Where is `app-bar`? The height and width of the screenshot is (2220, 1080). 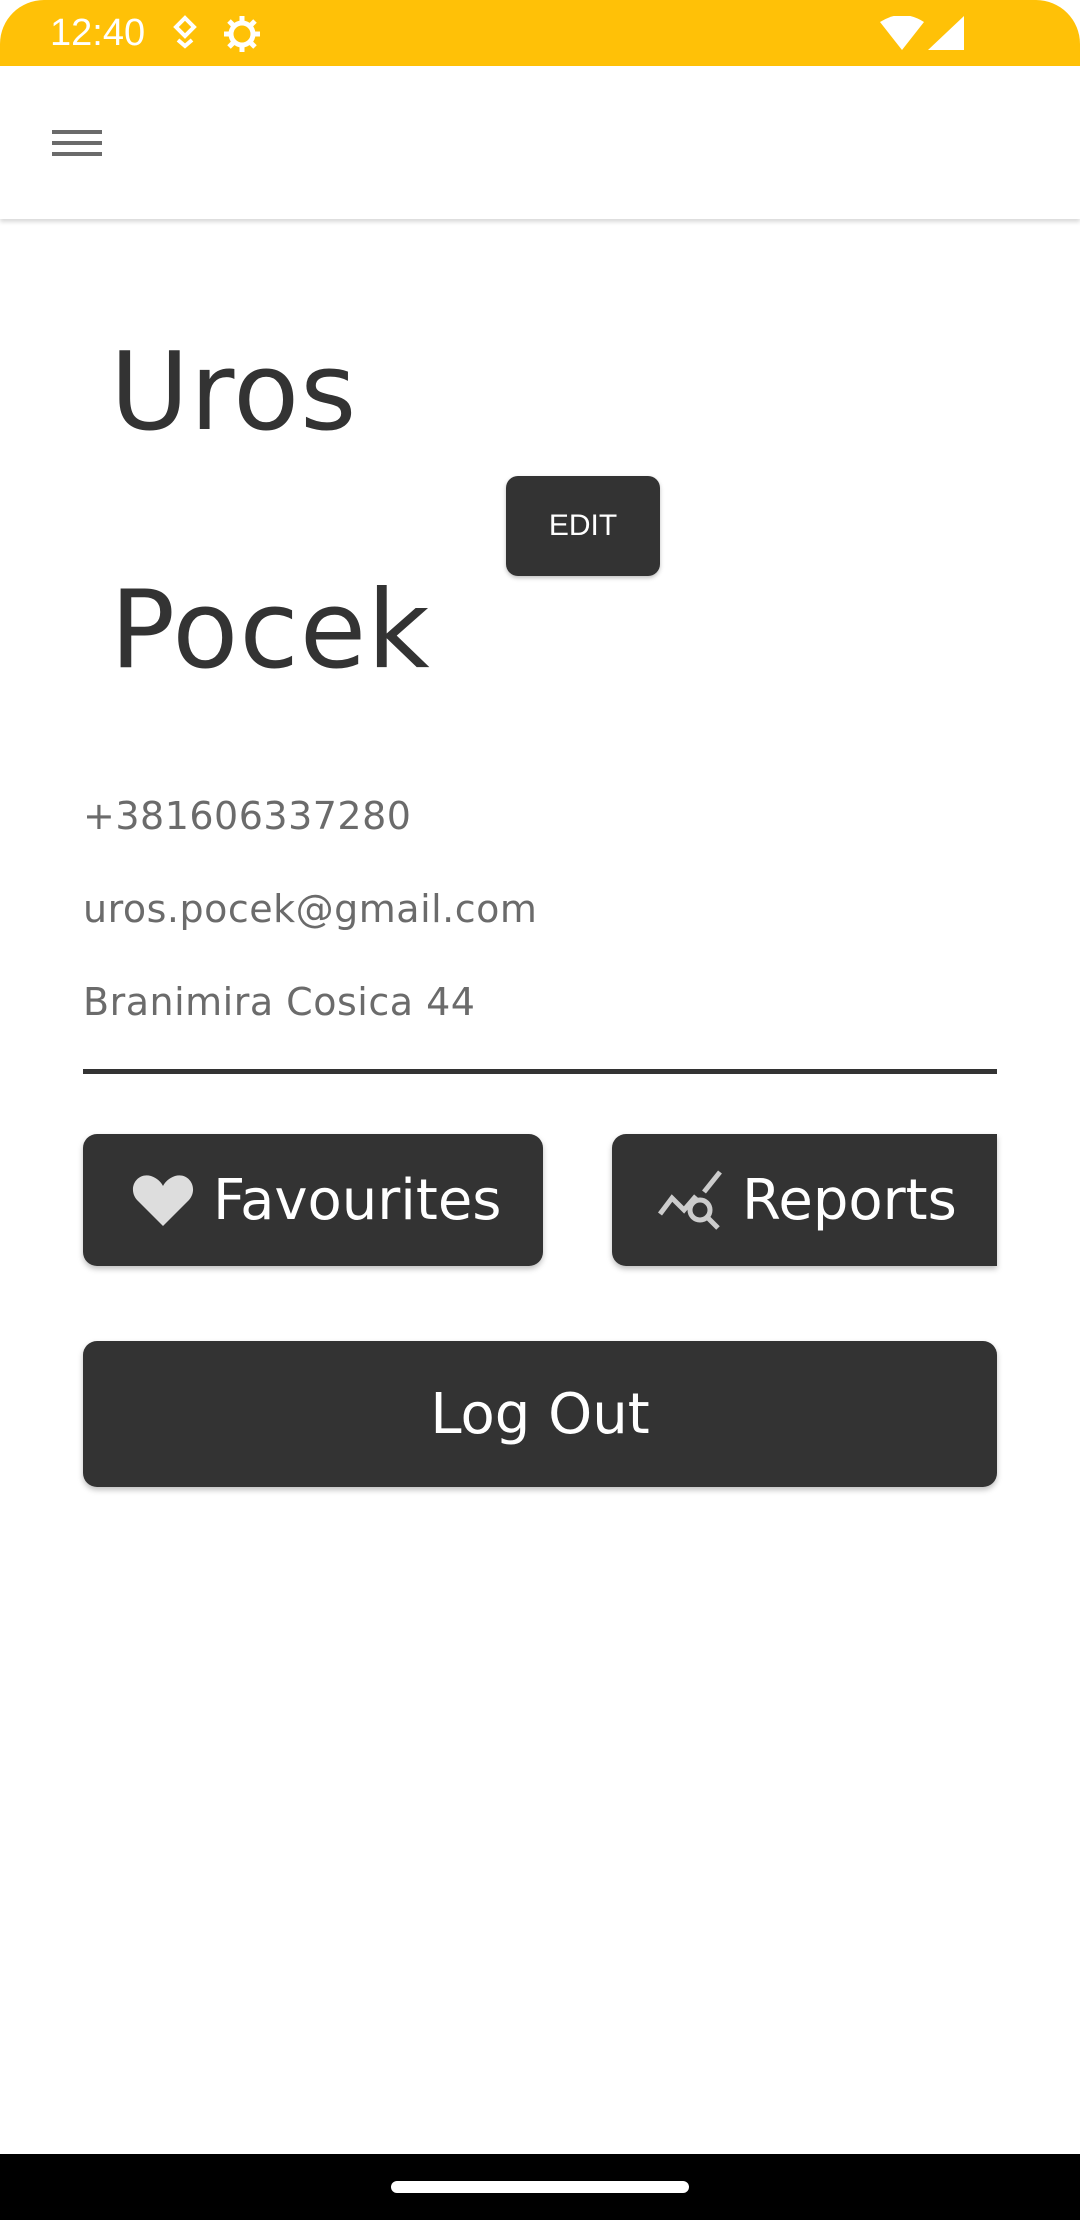
app-bar is located at coordinates (540, 142).